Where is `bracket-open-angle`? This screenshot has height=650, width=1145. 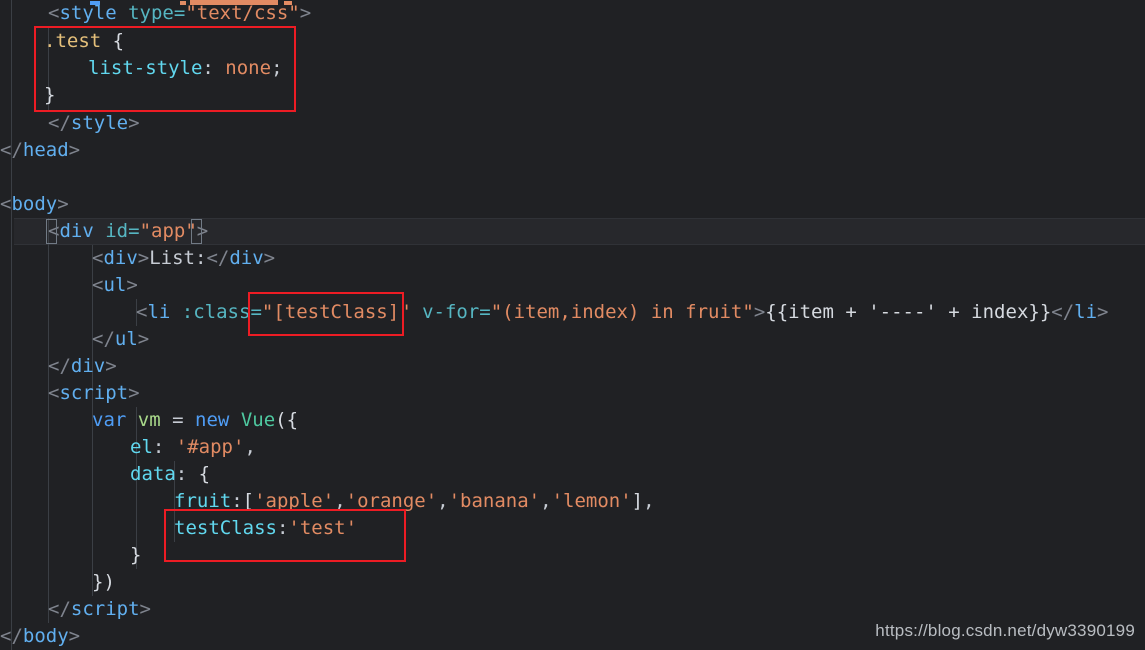 bracket-open-angle is located at coordinates (51, 231).